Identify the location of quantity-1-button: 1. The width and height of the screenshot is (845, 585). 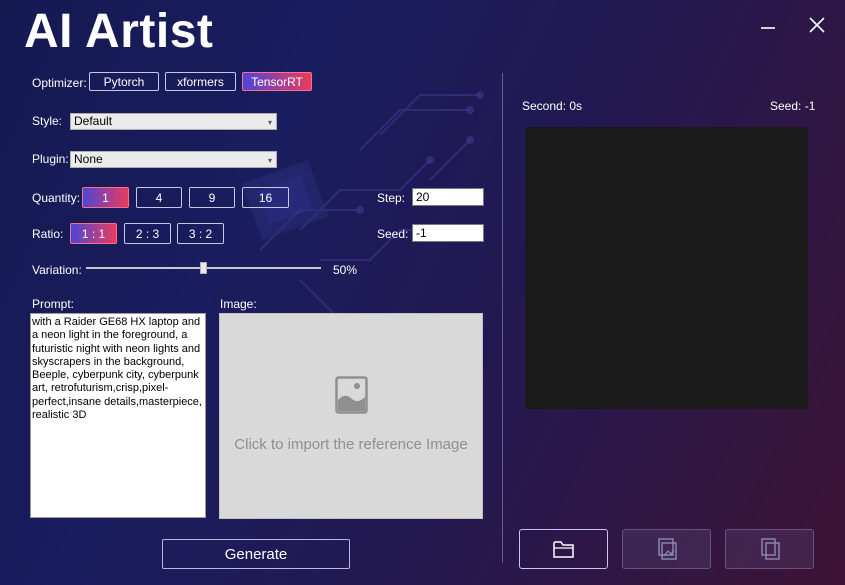
(105, 197).